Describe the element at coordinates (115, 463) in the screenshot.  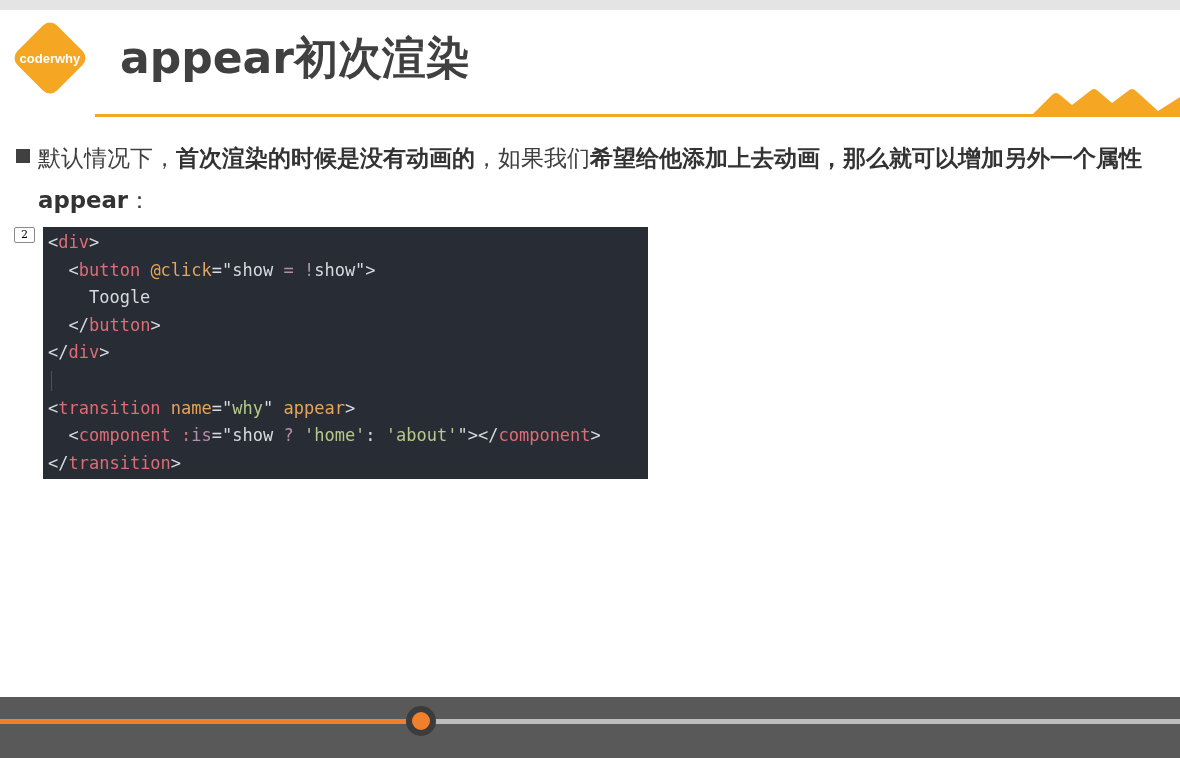
I see `code-line: </transition>` at that location.